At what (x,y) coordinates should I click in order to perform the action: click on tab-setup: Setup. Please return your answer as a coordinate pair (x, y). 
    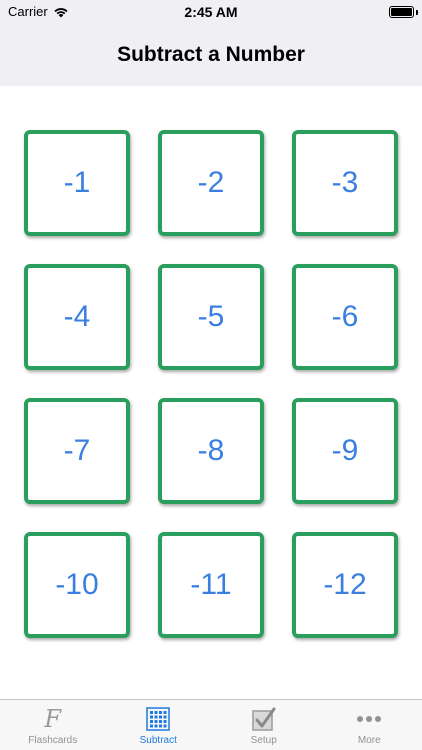
    Looking at the image, I should click on (264, 725).